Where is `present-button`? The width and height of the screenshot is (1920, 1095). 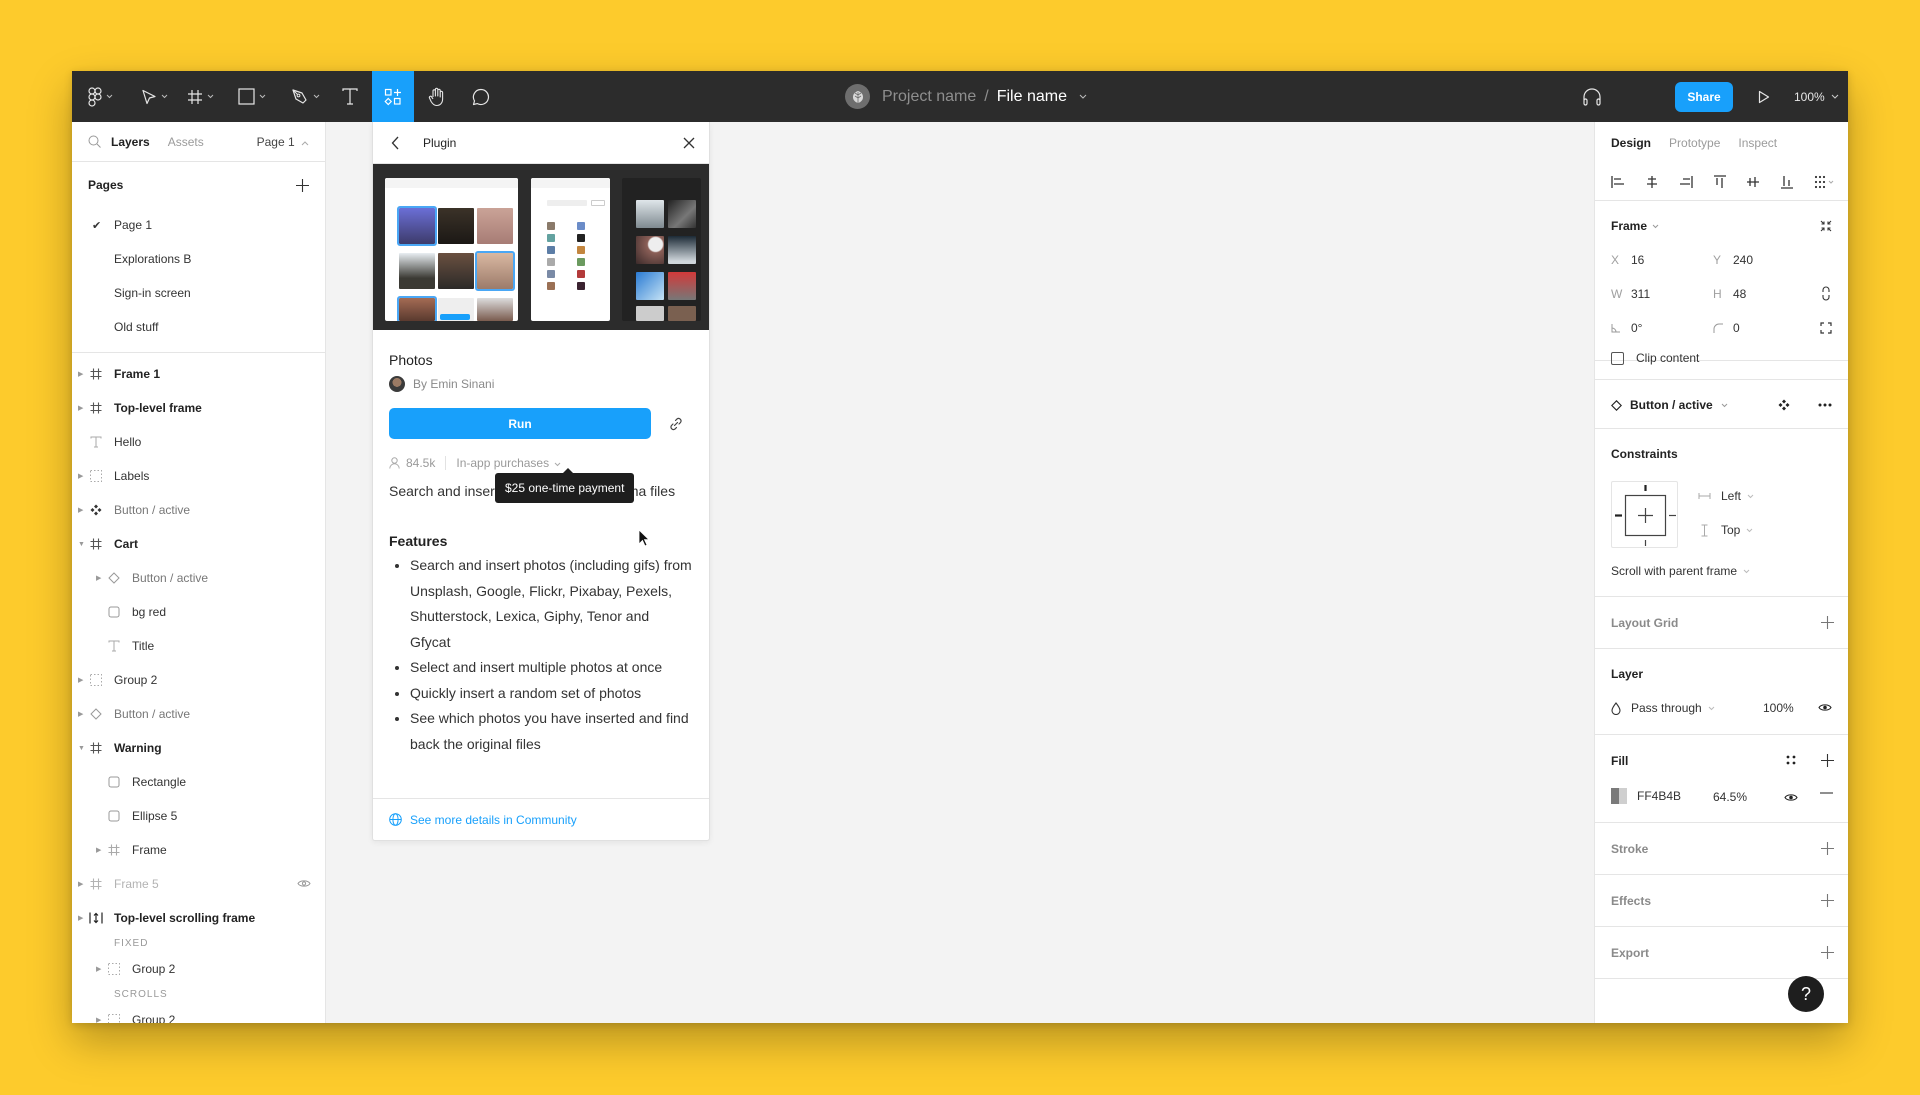
present-button is located at coordinates (1764, 96).